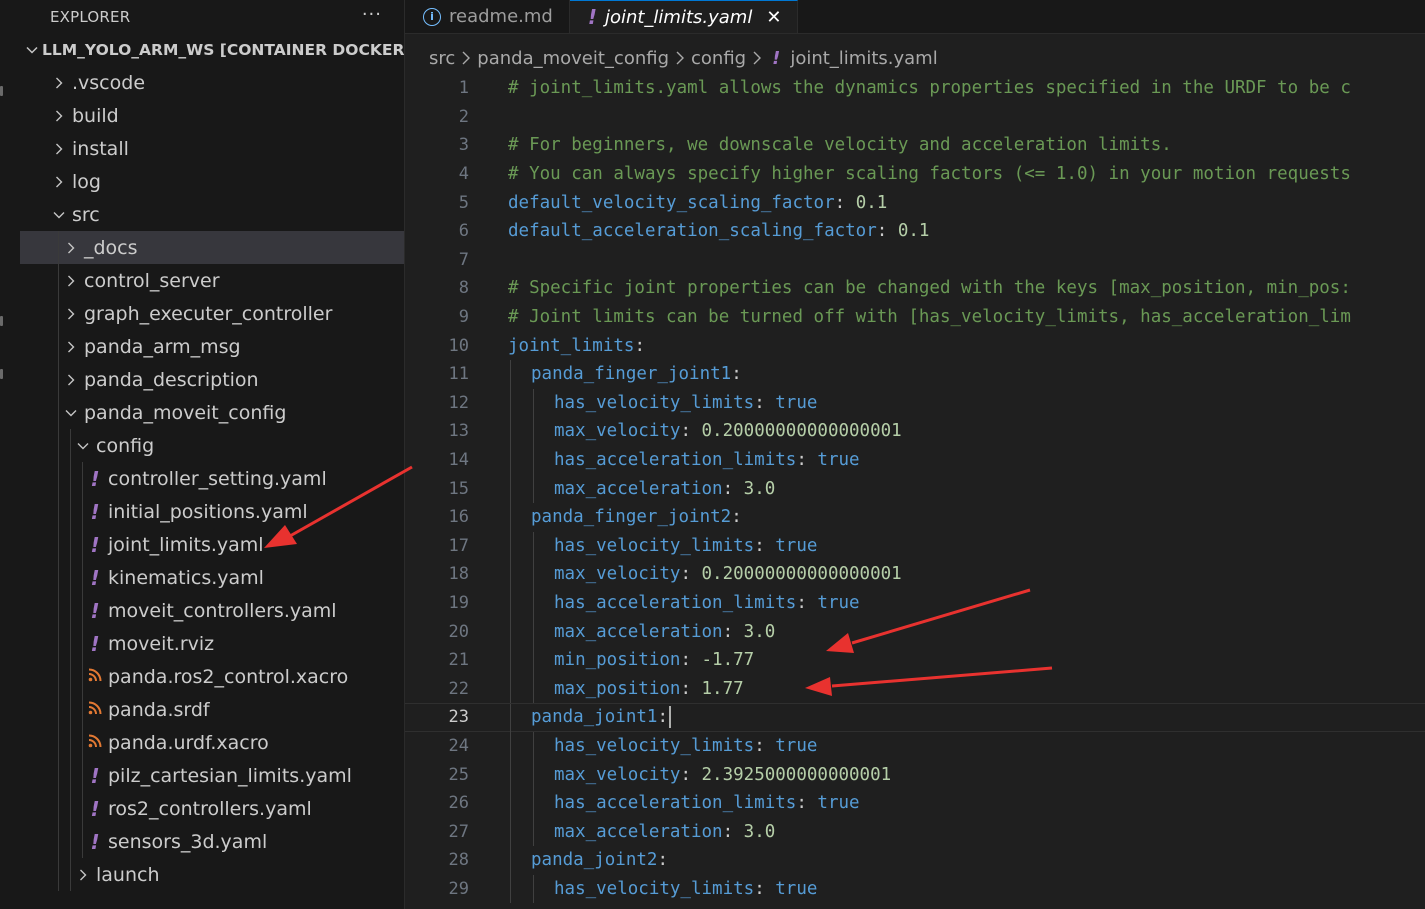 The width and height of the screenshot is (1425, 909). I want to click on code-text: has_velocity_limits: true, so click(685, 746).